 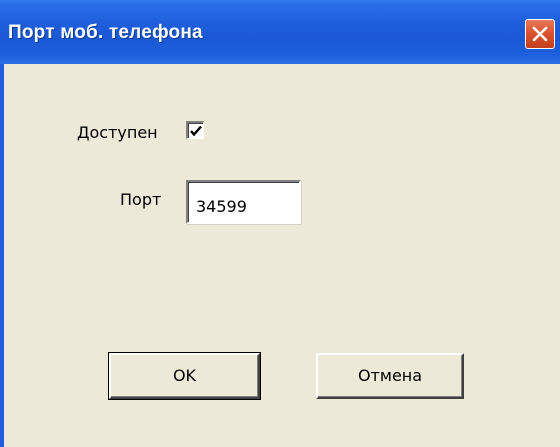 What do you see at coordinates (117, 132) in the screenshot?
I see `available-label: Доступен` at bounding box center [117, 132].